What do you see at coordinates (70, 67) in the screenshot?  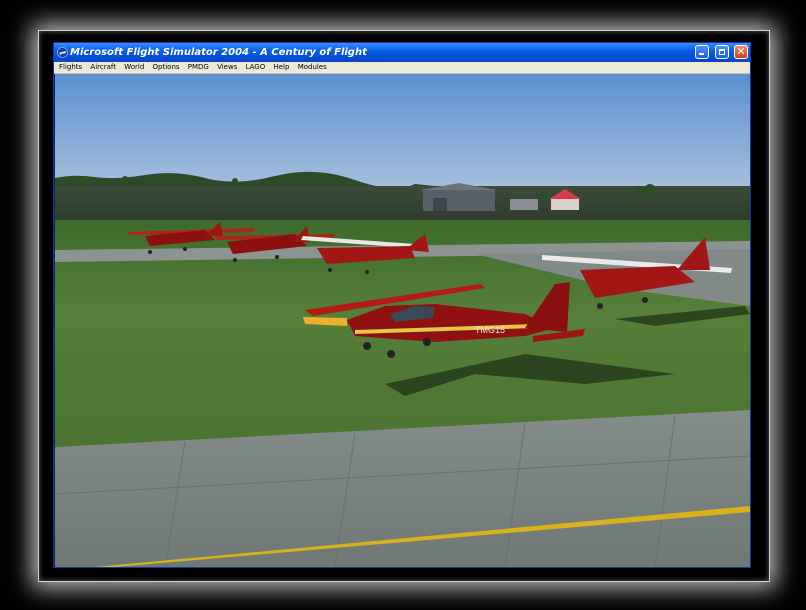 I see `menu-flights: Flights` at bounding box center [70, 67].